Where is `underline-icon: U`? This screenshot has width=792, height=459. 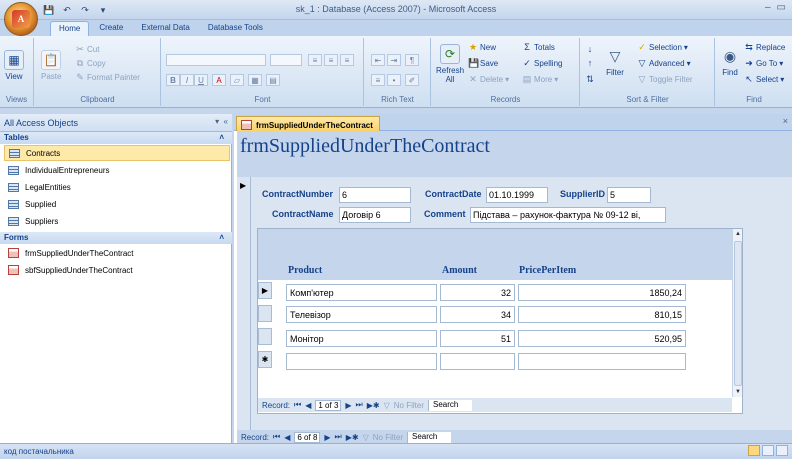
underline-icon: U is located at coordinates (201, 80).